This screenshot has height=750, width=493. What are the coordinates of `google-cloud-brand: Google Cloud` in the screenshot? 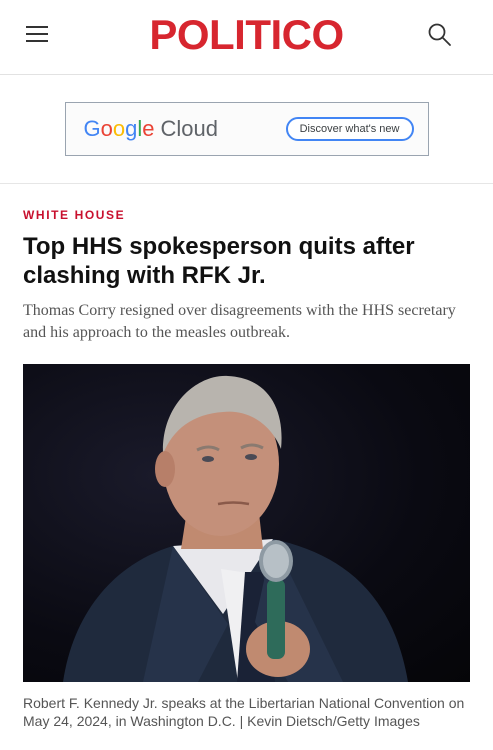 It's located at (151, 129).